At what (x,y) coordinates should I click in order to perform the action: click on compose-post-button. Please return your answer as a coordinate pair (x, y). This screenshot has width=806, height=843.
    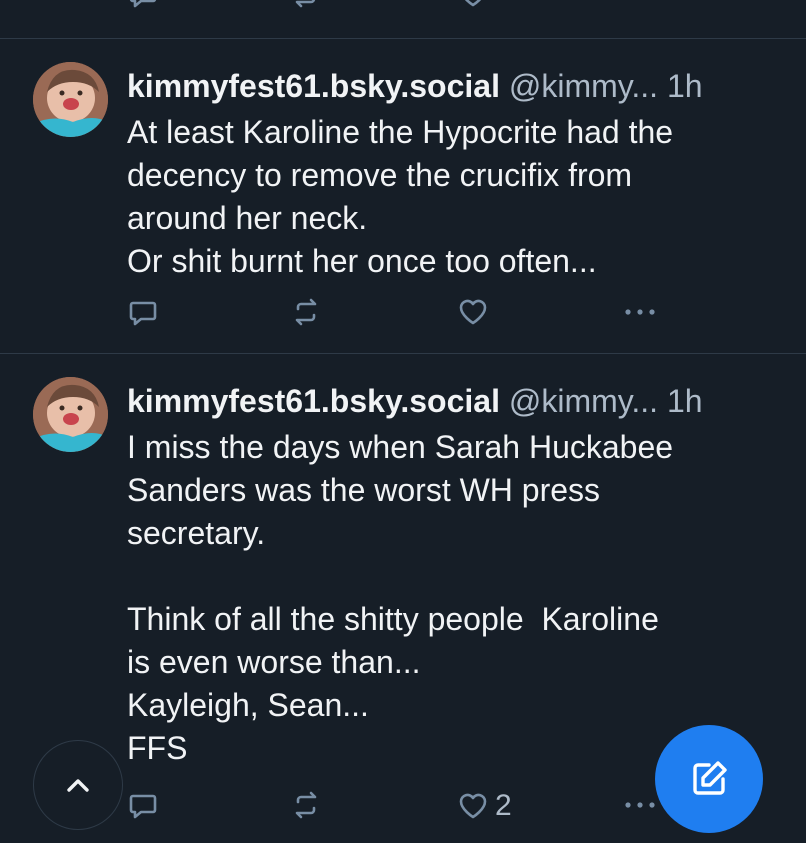
    Looking at the image, I should click on (709, 779).